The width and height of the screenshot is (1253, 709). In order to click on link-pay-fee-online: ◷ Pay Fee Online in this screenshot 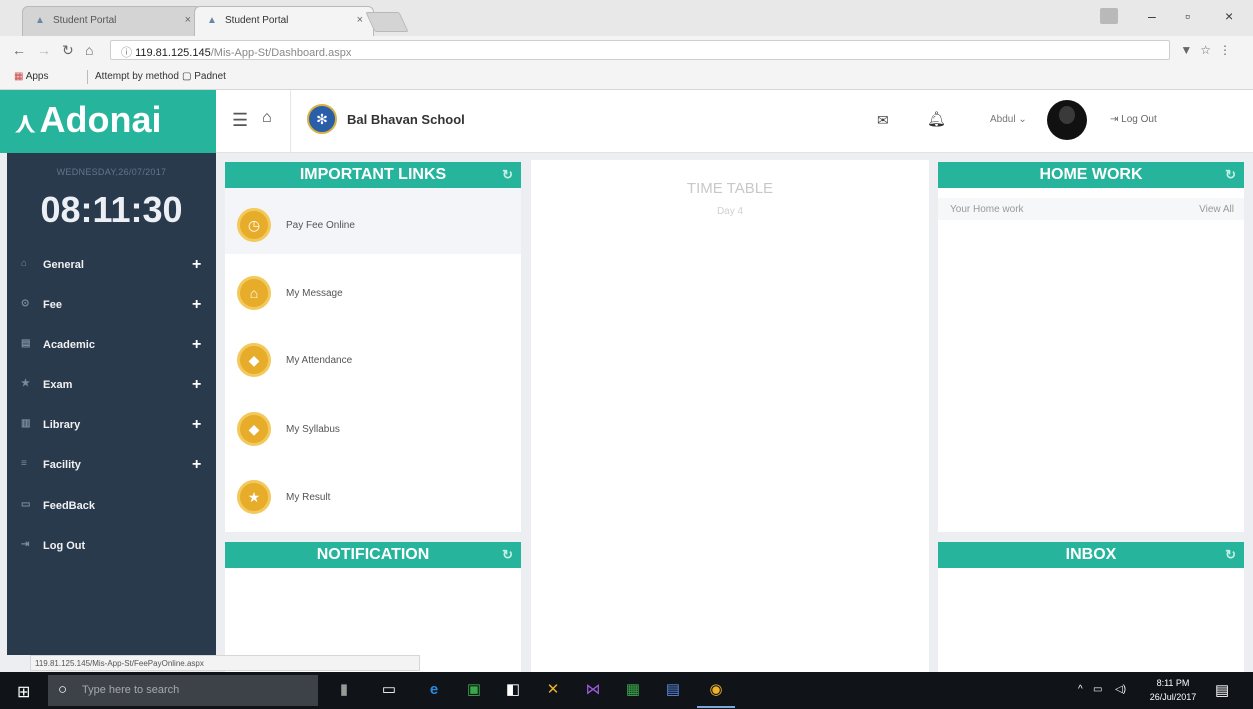, I will do `click(373, 221)`.